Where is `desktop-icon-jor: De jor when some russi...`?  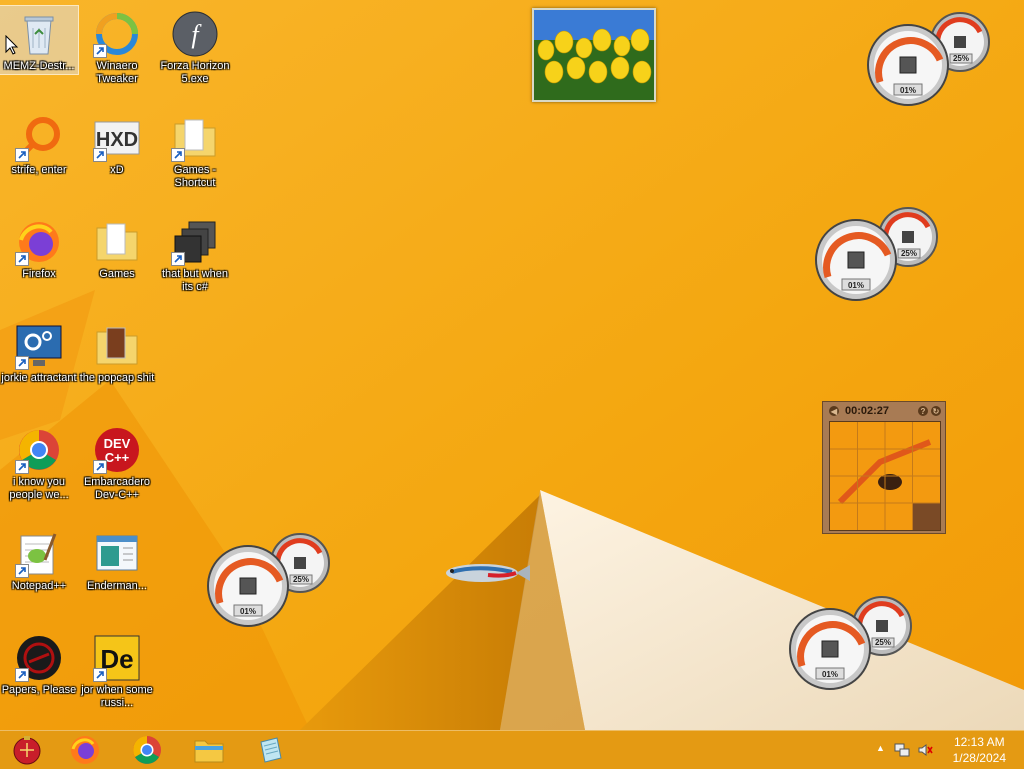 desktop-icon-jor: De jor when some russi... is located at coordinates (117, 680).